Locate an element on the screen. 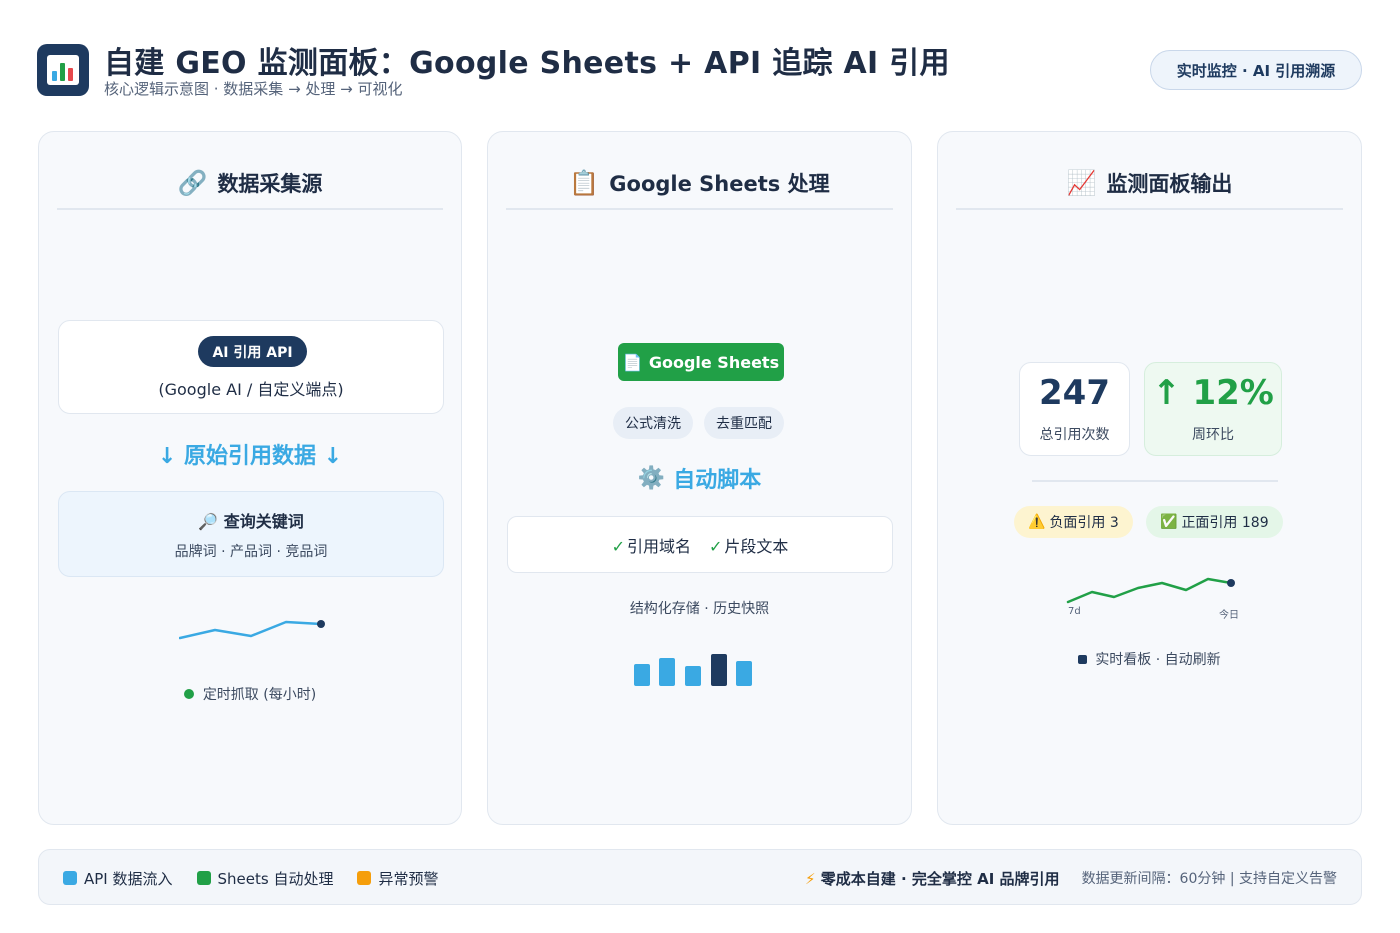 This screenshot has height=933, width=1400. panel-header: 🔗 数据采集源 is located at coordinates (250, 184).